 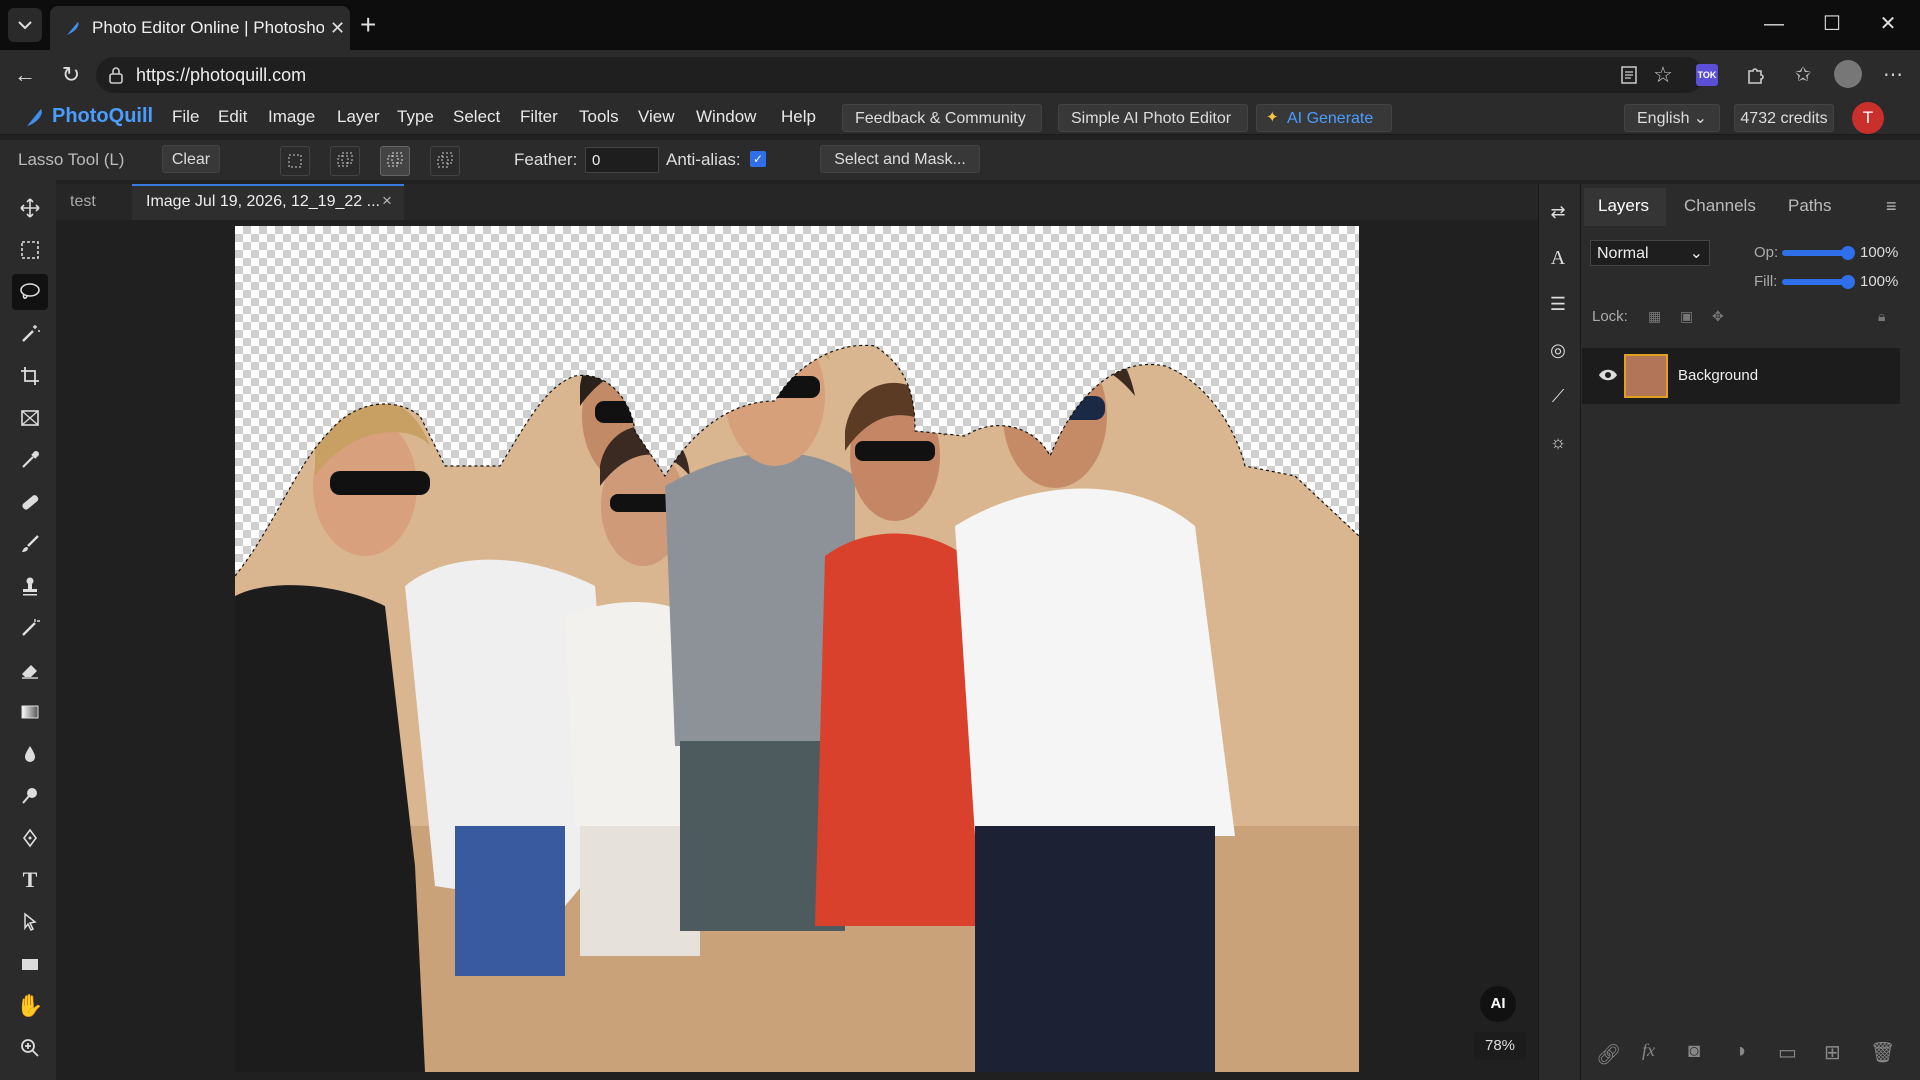 What do you see at coordinates (1650, 253) in the screenshot?
I see `blend-mode-select: Normal ⌄` at bounding box center [1650, 253].